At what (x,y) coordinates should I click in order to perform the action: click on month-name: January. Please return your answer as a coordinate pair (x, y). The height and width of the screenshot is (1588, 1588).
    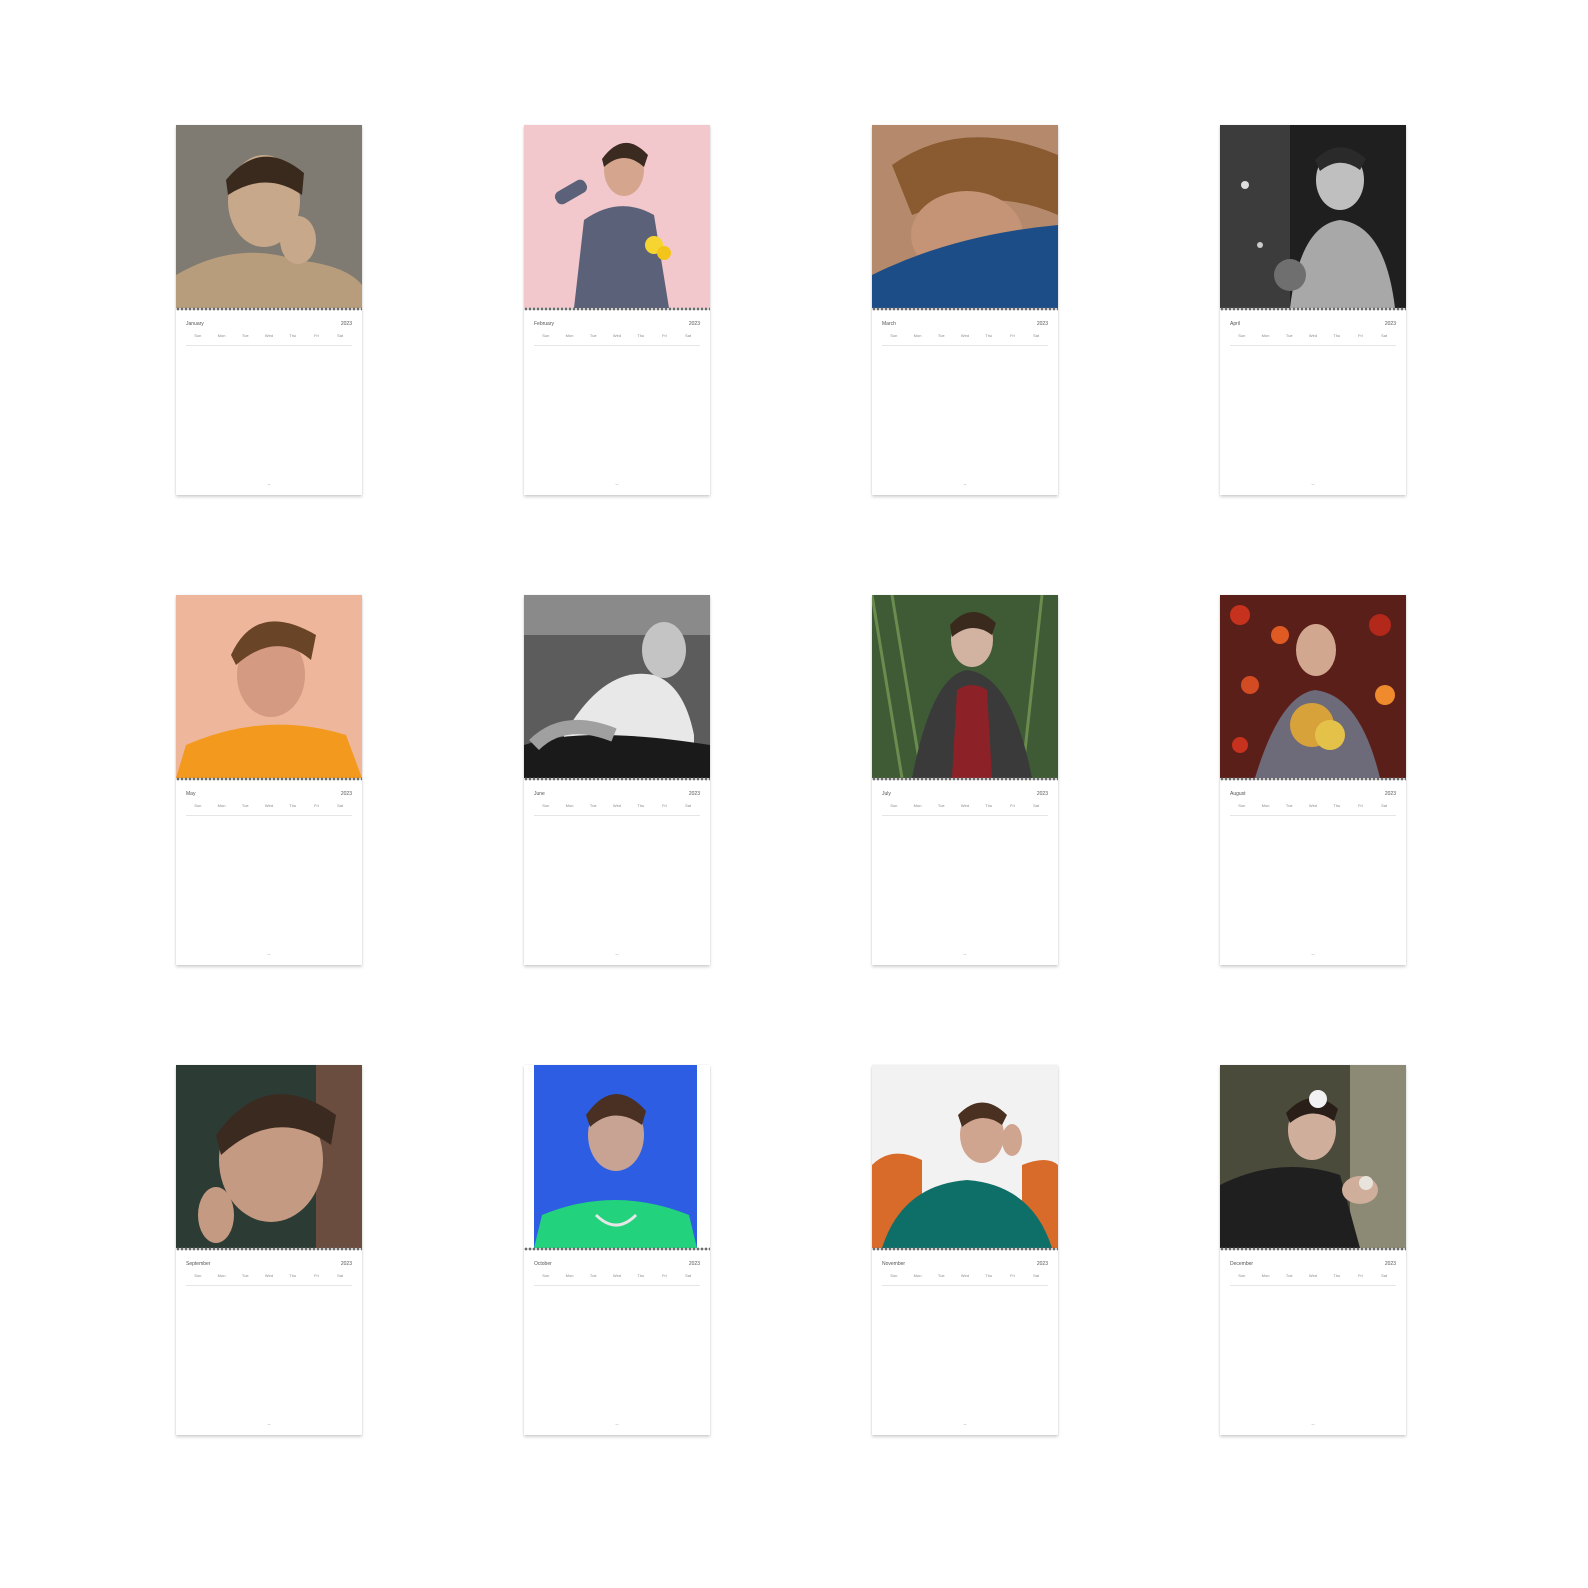
    Looking at the image, I should click on (195, 324).